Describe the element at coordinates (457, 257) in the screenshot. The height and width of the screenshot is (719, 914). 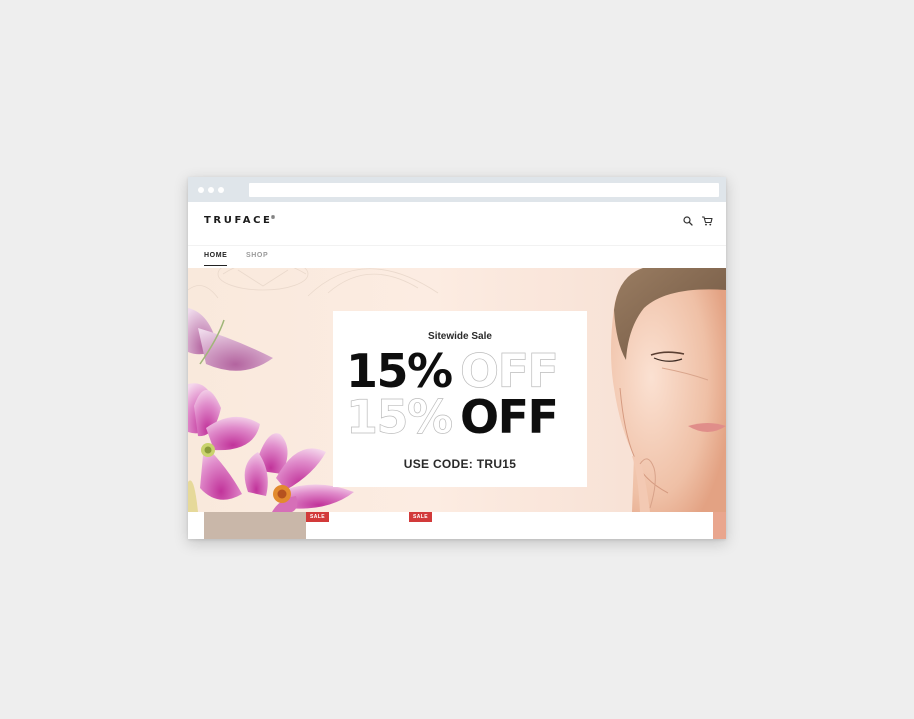
I see `main-nav: HOME SHOP` at that location.